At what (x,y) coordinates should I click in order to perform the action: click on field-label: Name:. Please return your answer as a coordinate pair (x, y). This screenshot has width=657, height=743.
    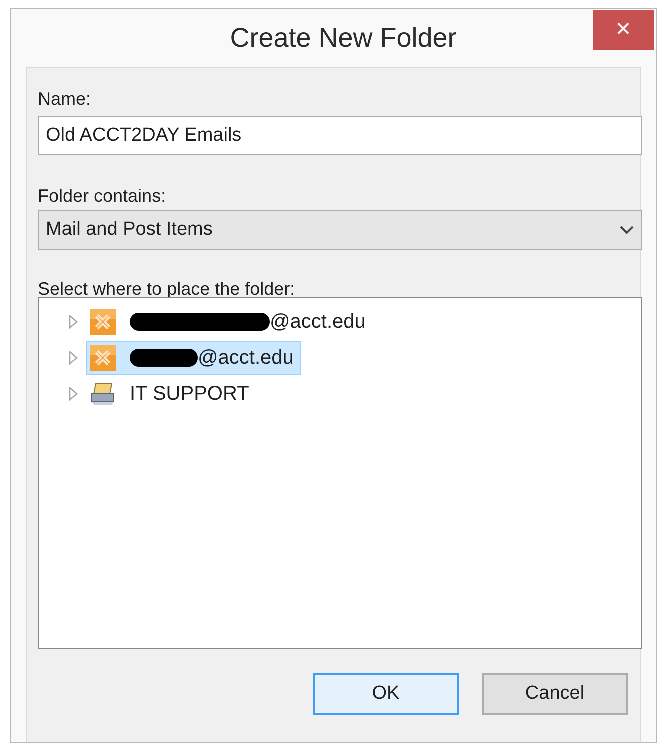
    Looking at the image, I should click on (65, 99).